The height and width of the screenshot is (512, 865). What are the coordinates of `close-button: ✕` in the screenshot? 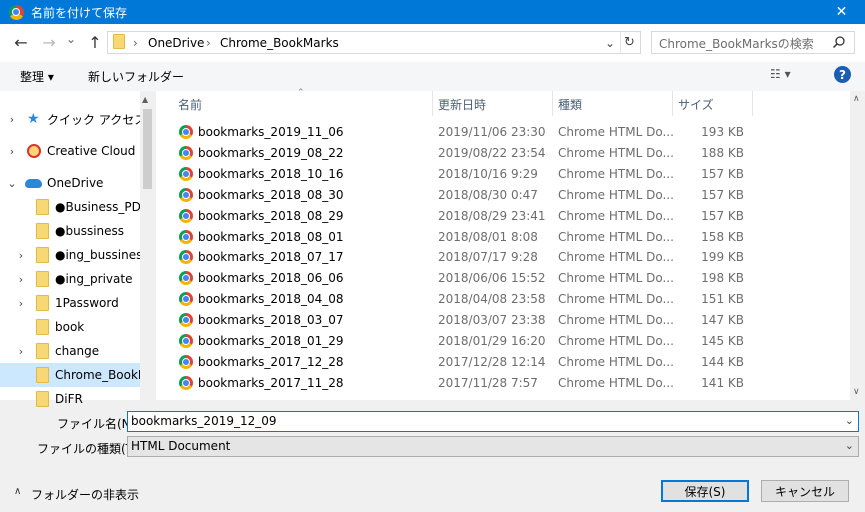 It's located at (841, 12).